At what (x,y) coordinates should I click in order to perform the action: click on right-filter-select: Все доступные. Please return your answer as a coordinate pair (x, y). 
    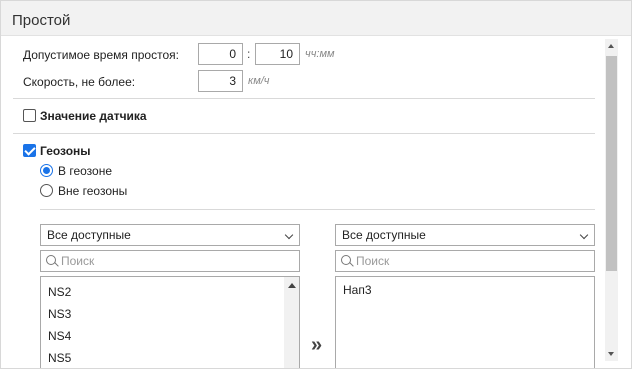
    Looking at the image, I should click on (465, 235).